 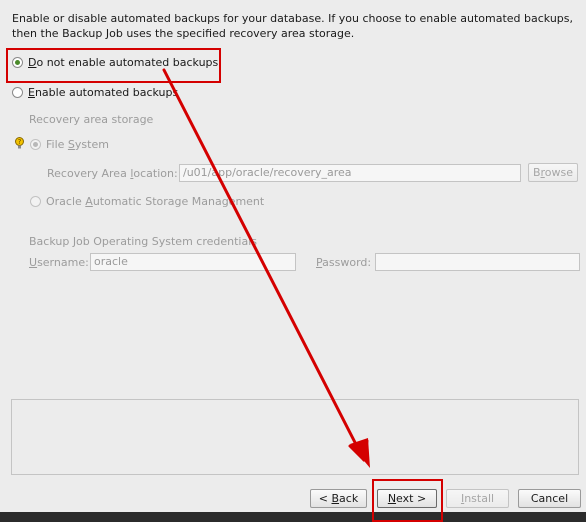 What do you see at coordinates (103, 92) in the screenshot?
I see `radio-enable-label: Enable automated backups` at bounding box center [103, 92].